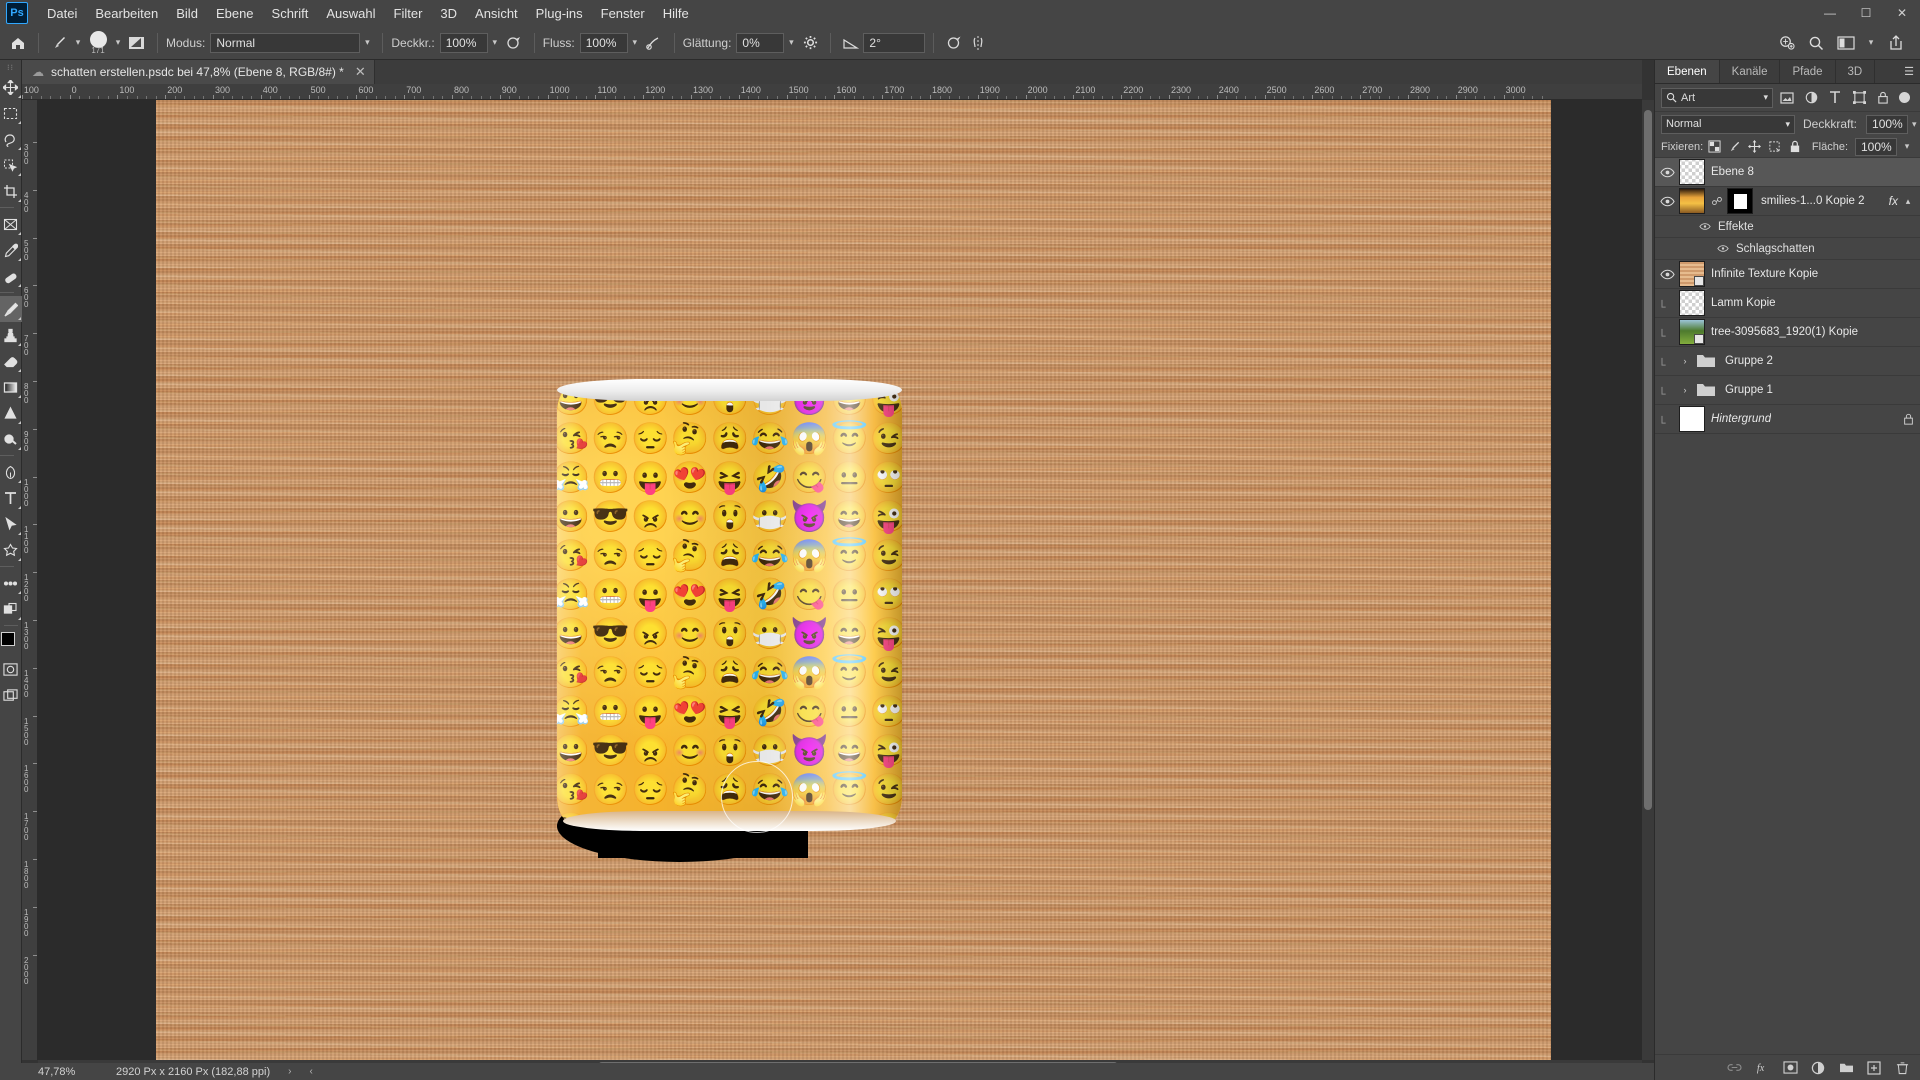 This screenshot has width=1920, height=1080. Describe the element at coordinates (1787, 172) in the screenshot. I see `layer-row: Ebene 8` at that location.